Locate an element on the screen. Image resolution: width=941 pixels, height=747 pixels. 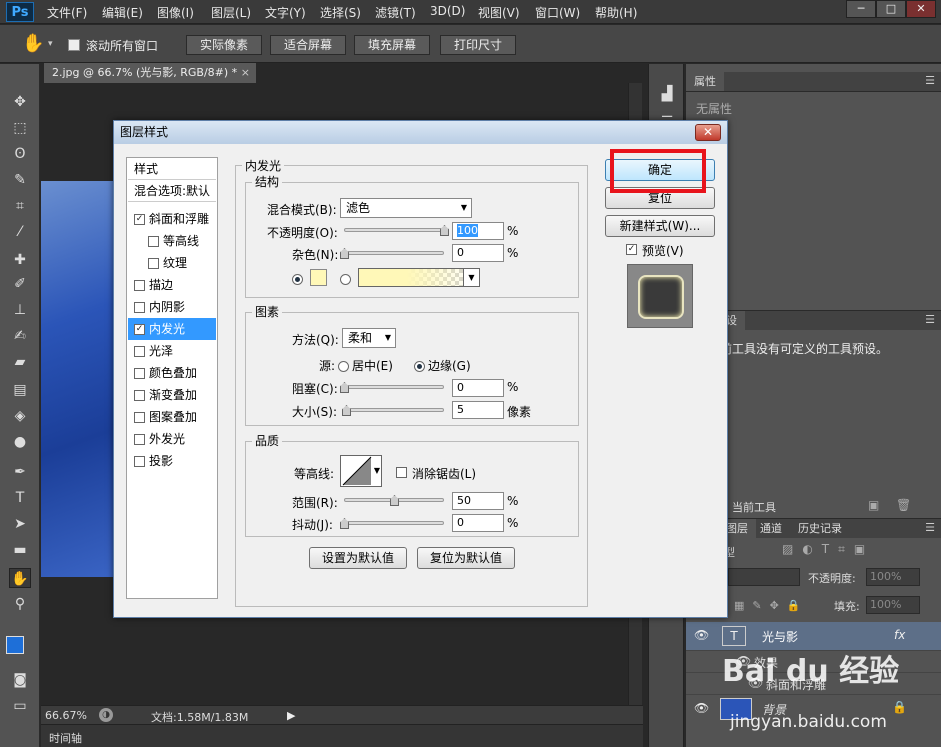
preview-checkbox: ✓ is located at coordinates (633, 249).